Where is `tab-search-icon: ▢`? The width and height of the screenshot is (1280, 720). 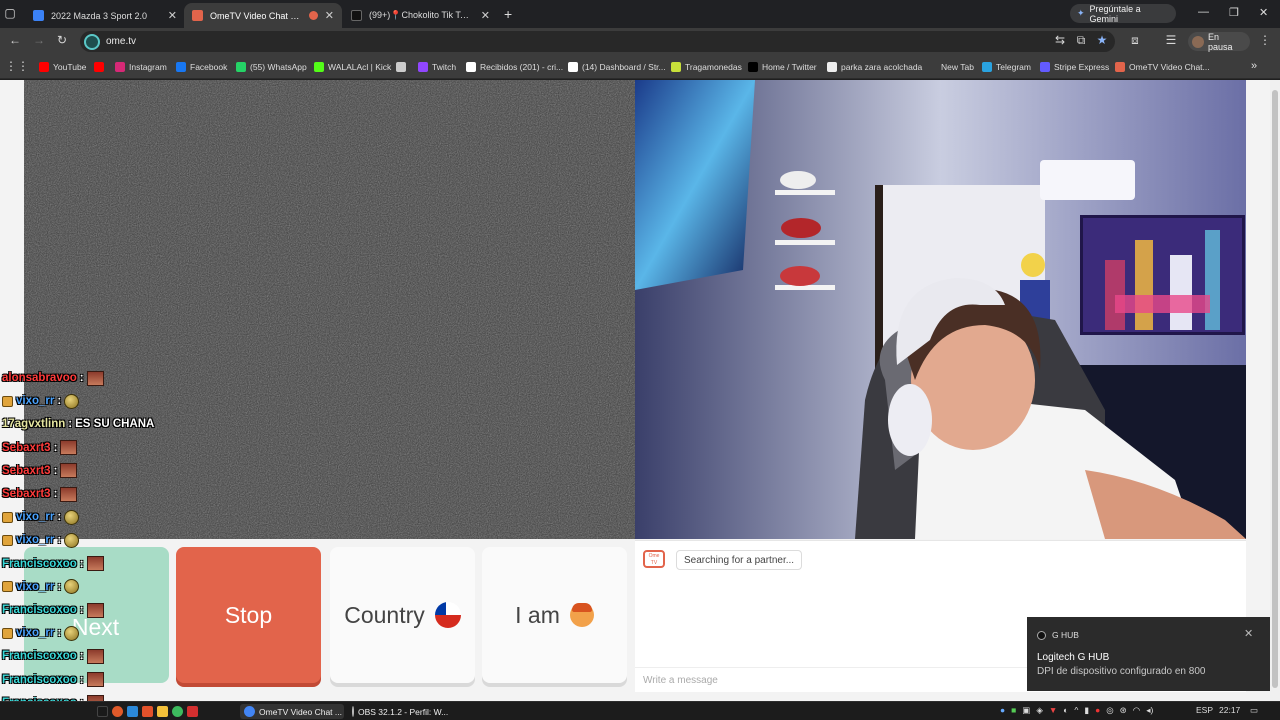 tab-search-icon: ▢ is located at coordinates (10, 13).